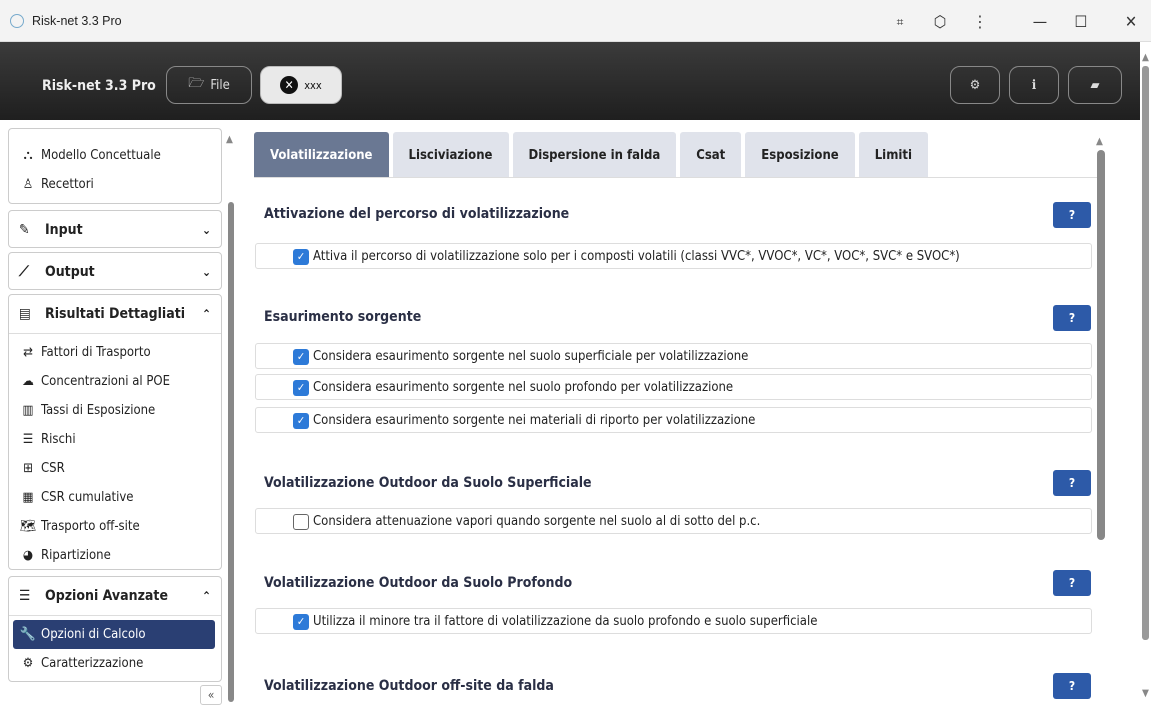  I want to click on manual-button: ▰, so click(1095, 85).